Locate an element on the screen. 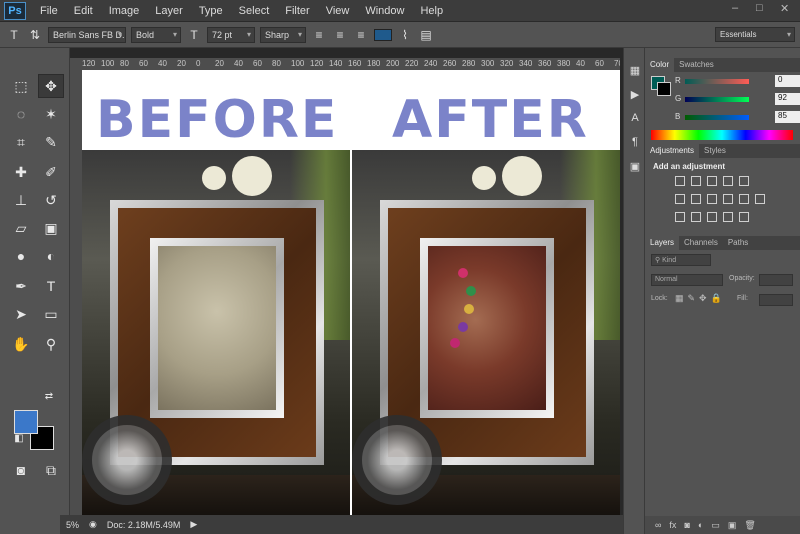 This screenshot has height=534, width=800. history-panel-icon: ▦ is located at coordinates (635, 71).